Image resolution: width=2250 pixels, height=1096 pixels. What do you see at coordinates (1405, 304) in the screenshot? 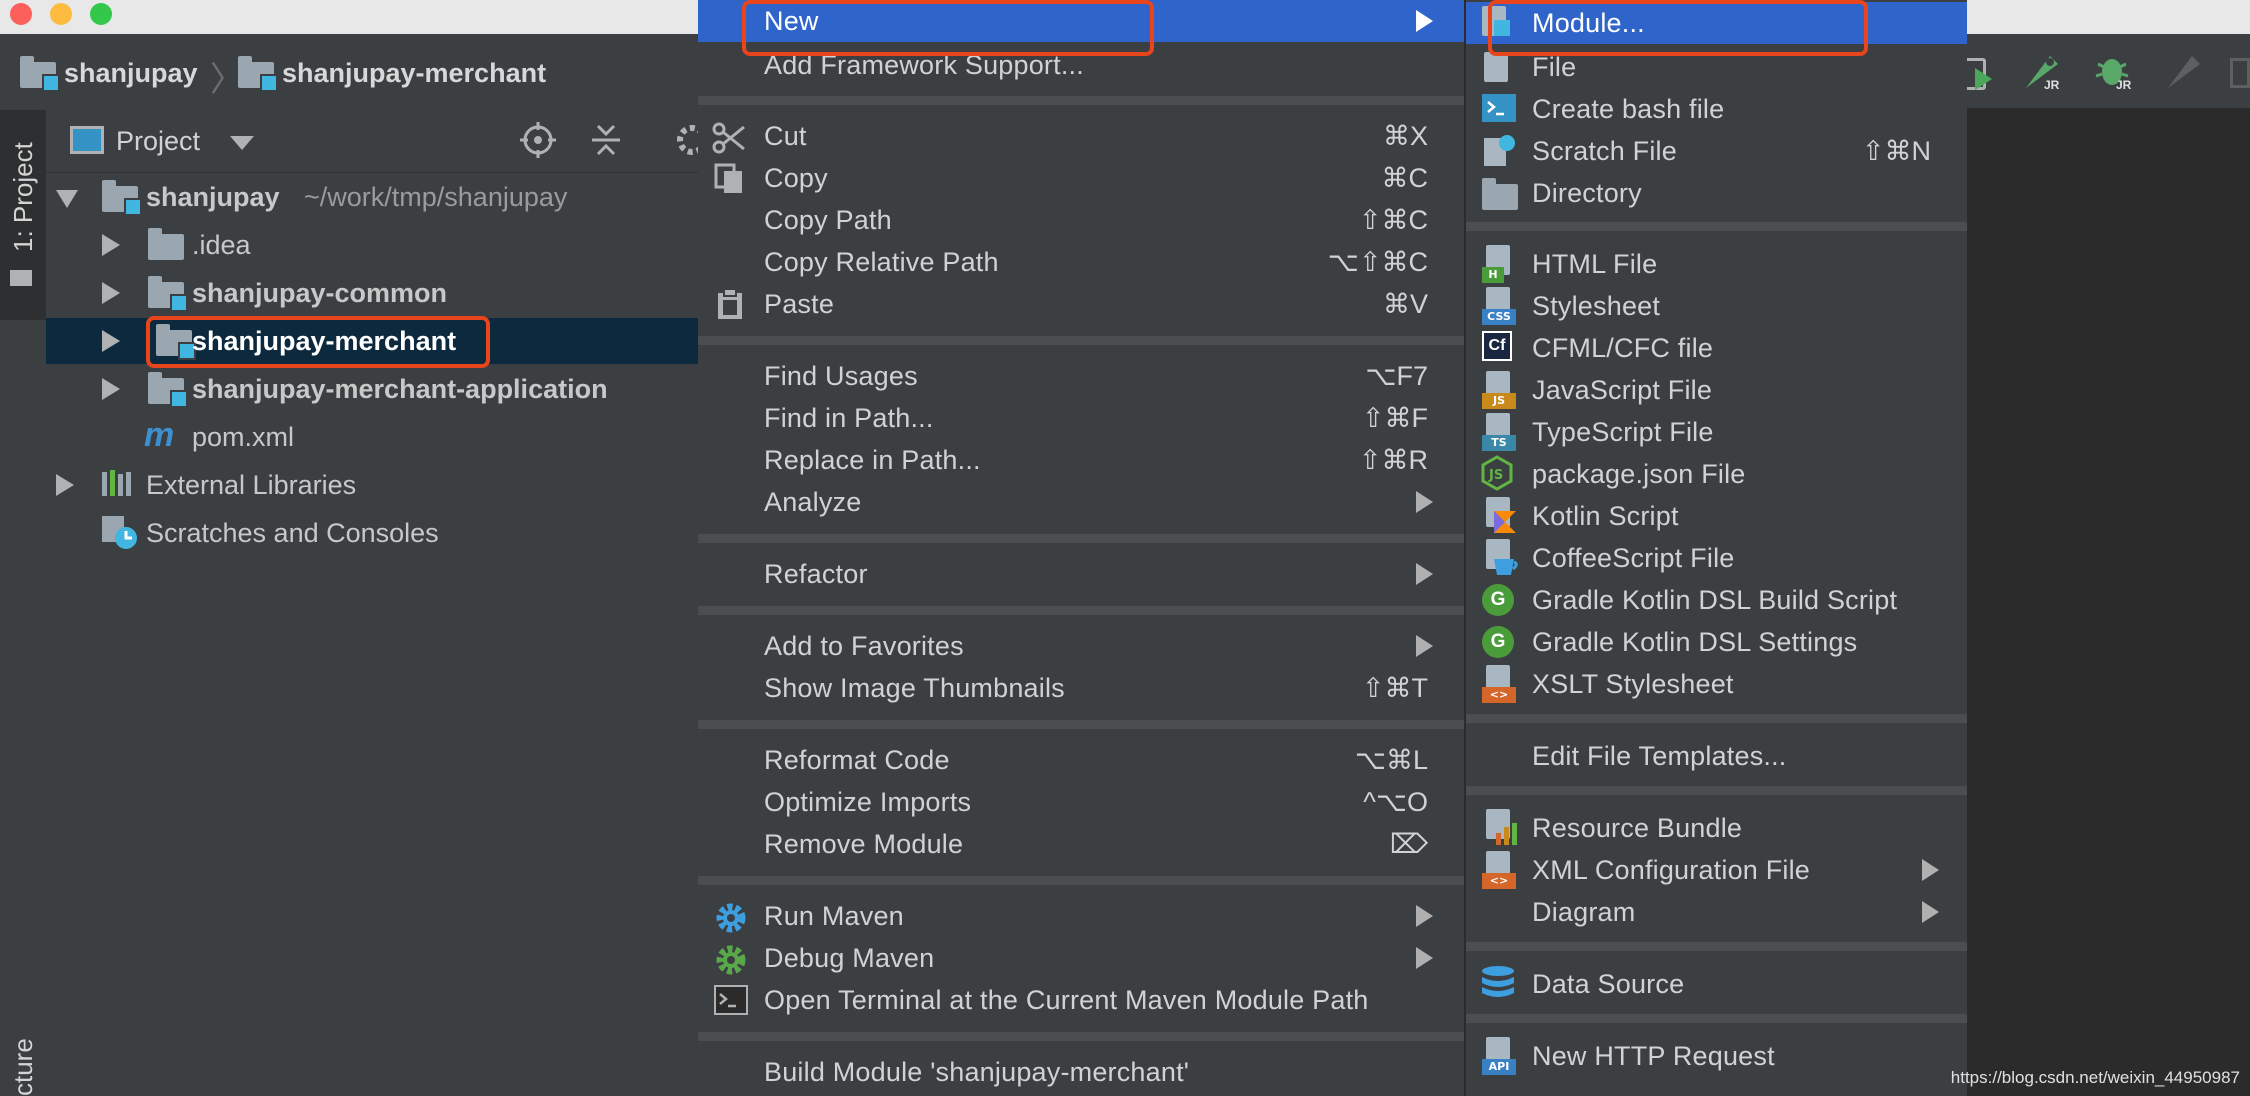
I see `menu-shortcut: ⌘V` at bounding box center [1405, 304].